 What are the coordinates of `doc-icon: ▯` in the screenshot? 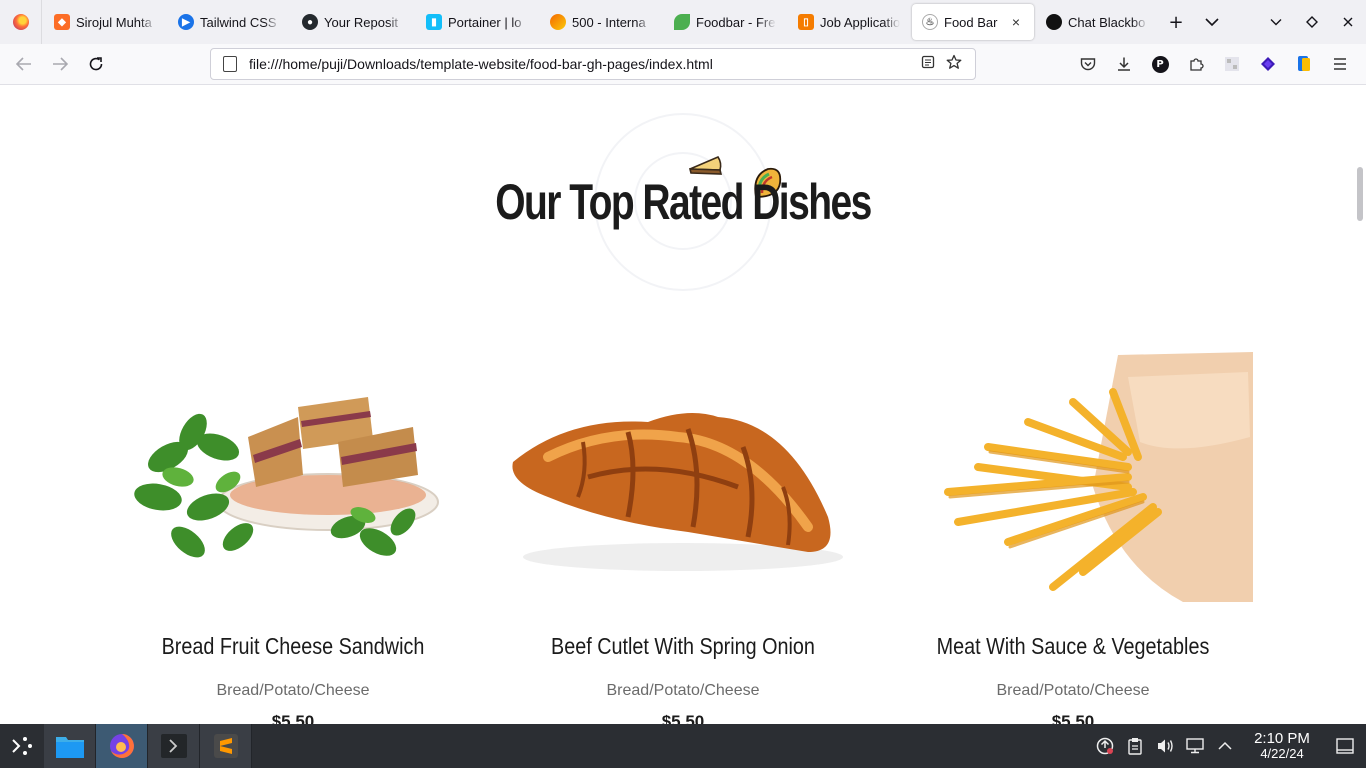 It's located at (806, 22).